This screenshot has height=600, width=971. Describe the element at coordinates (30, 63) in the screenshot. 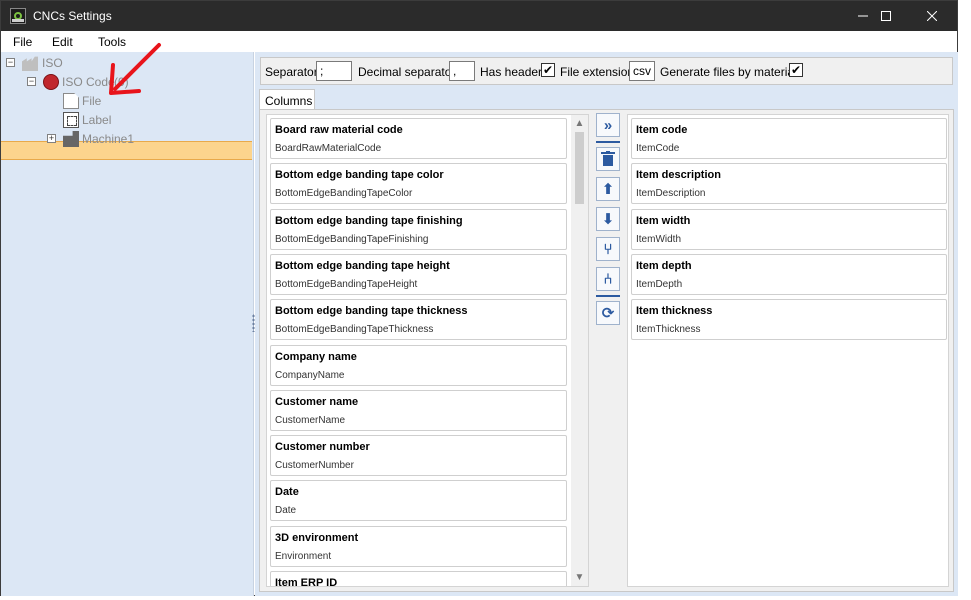

I see `factory-icon` at that location.